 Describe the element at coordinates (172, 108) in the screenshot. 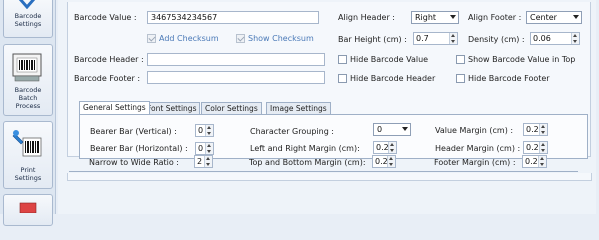

I see `tab-font-settings: Font Settings` at that location.